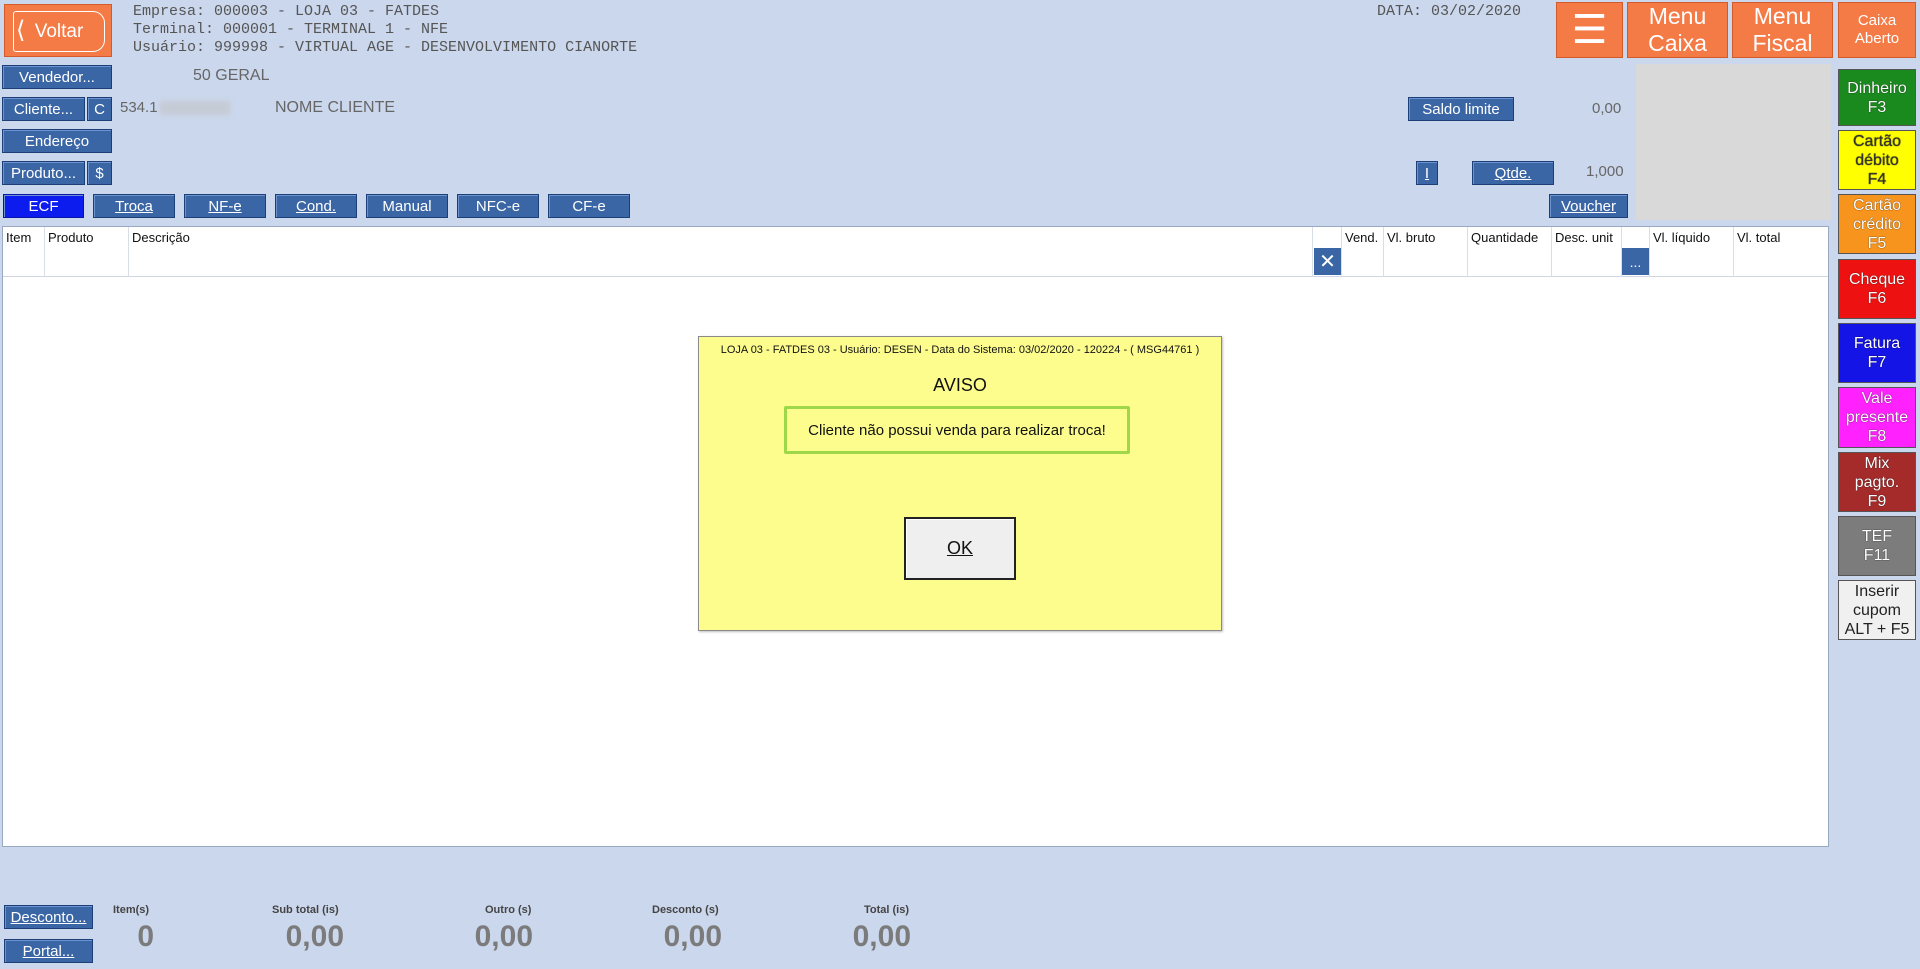 The image size is (1920, 969). I want to click on hamburger-icon: ☰, so click(1589, 29).